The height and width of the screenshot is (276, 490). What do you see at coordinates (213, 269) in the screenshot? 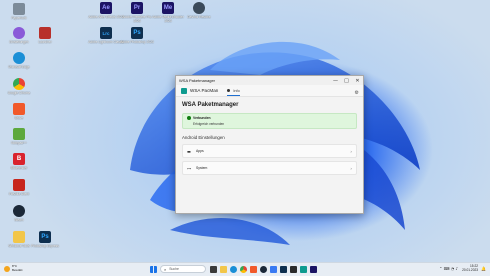
I see `task-view-icon` at bounding box center [213, 269].